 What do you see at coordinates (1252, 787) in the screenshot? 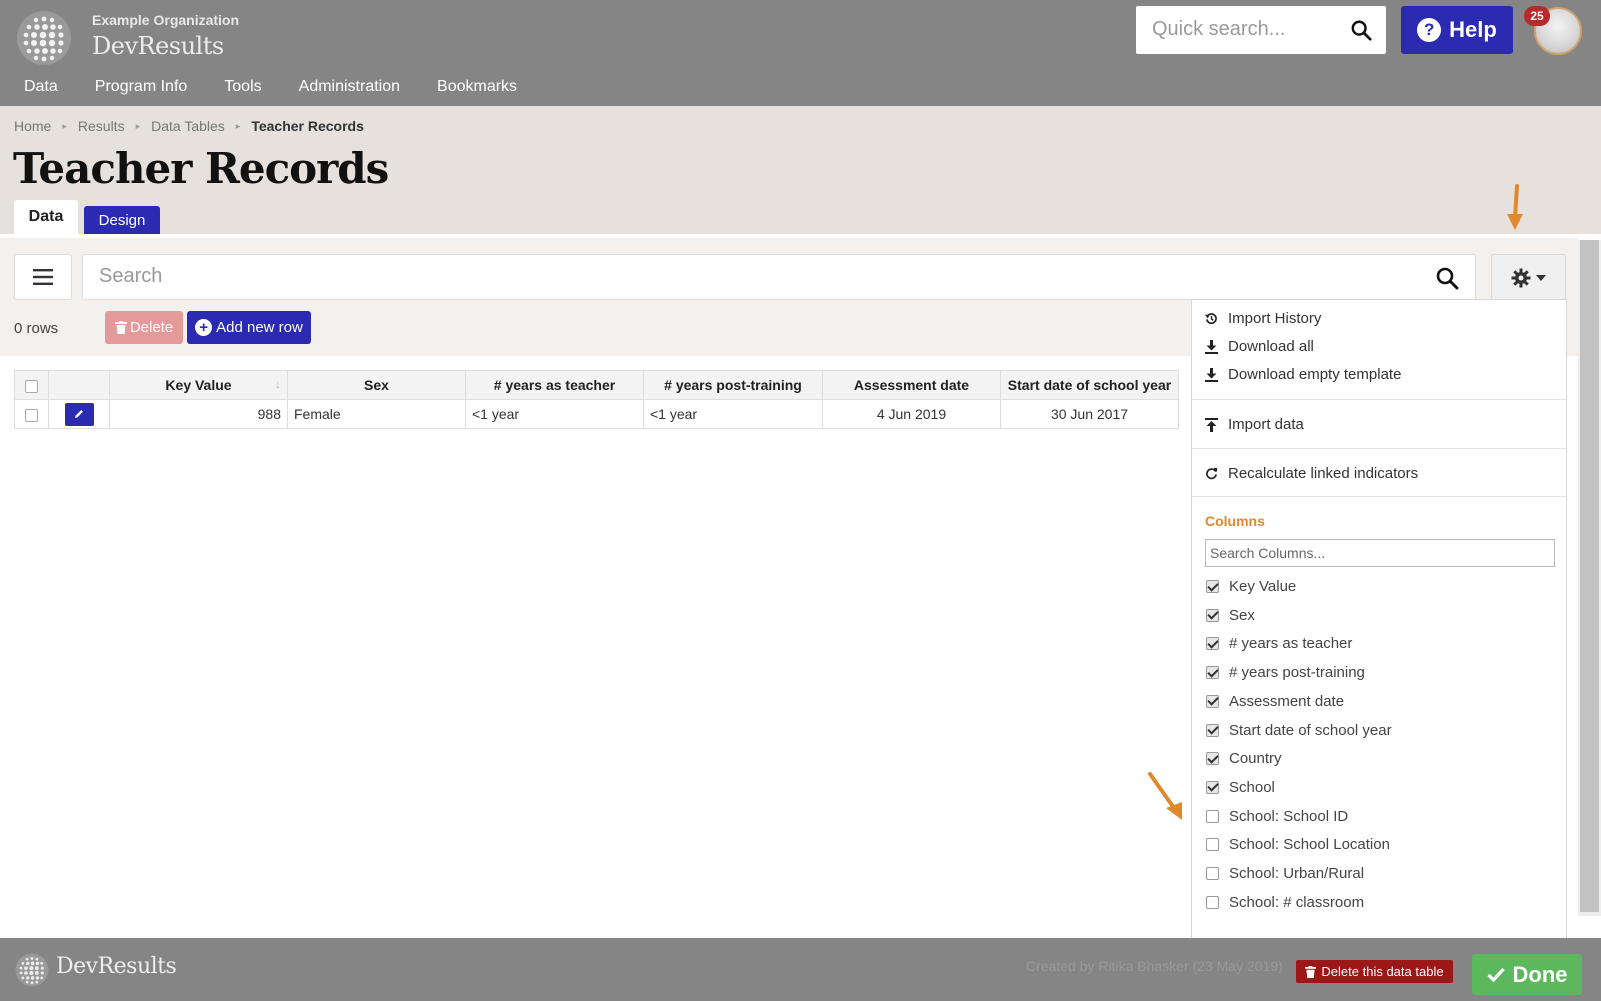
I see `column-option-label: School` at bounding box center [1252, 787].